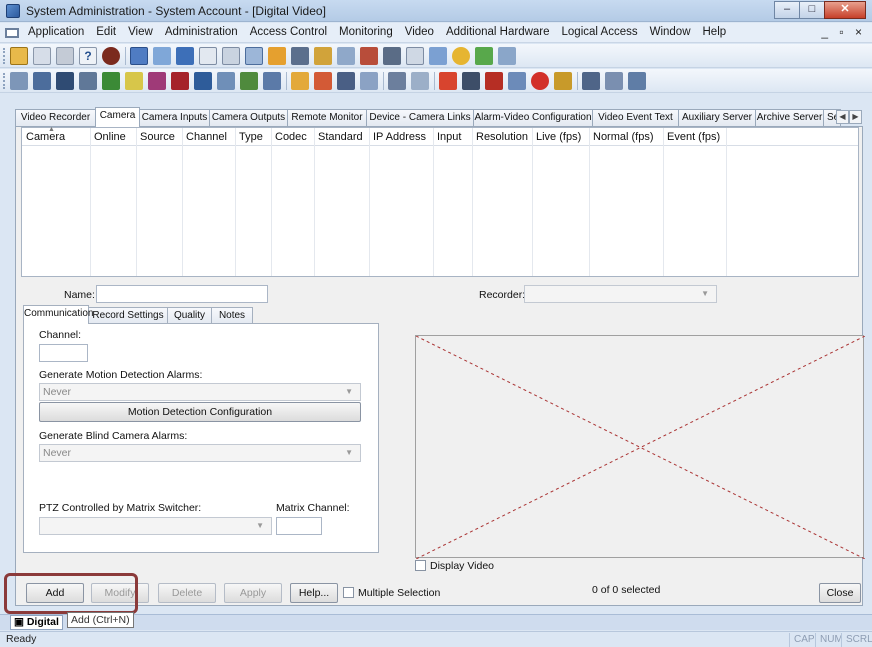 The width and height of the screenshot is (872, 647). Describe the element at coordinates (200, 453) in the screenshot. I see `blind-alarms-select: Never ▼` at that location.